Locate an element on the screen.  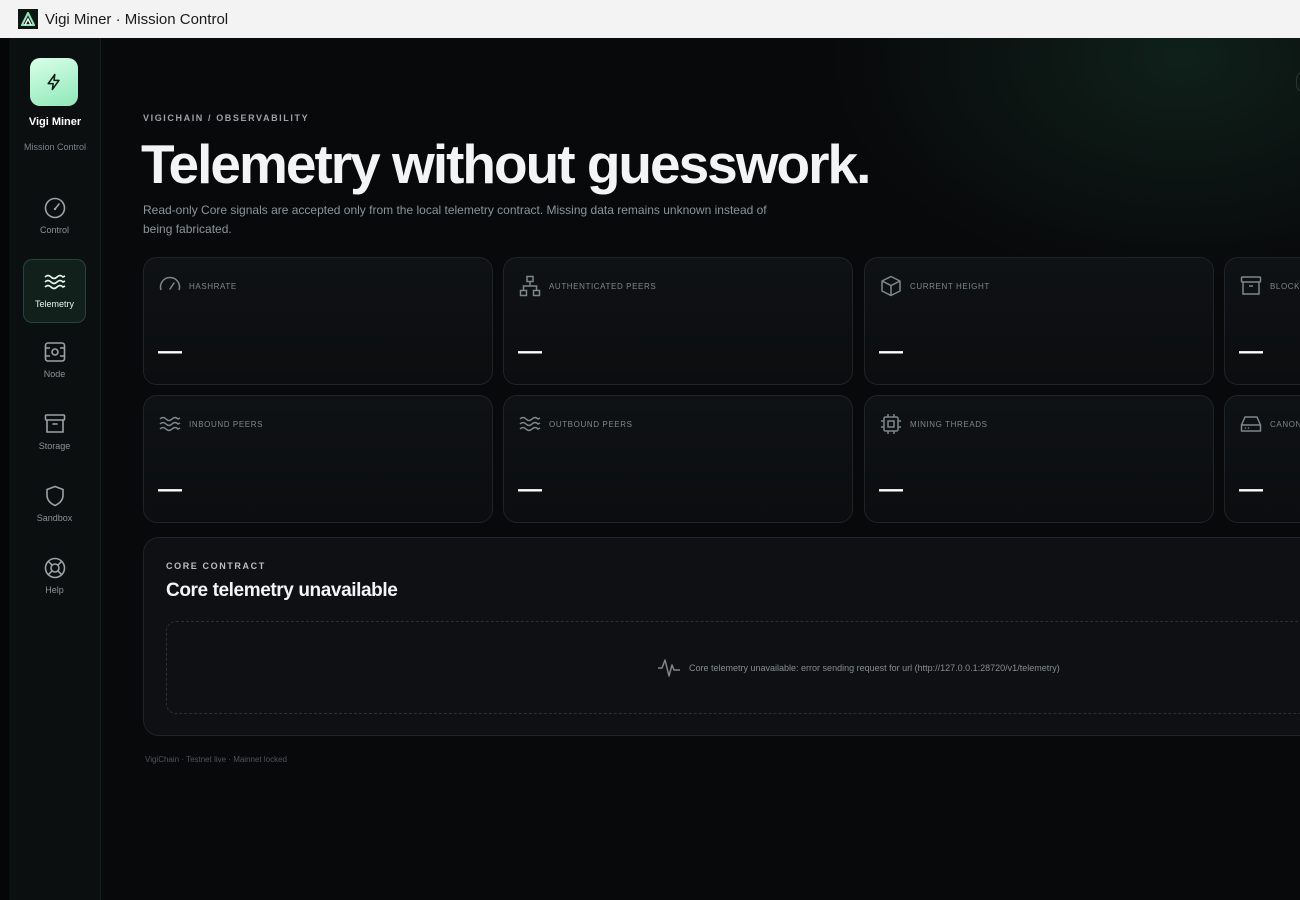
cpu-icon is located at coordinates (891, 424).